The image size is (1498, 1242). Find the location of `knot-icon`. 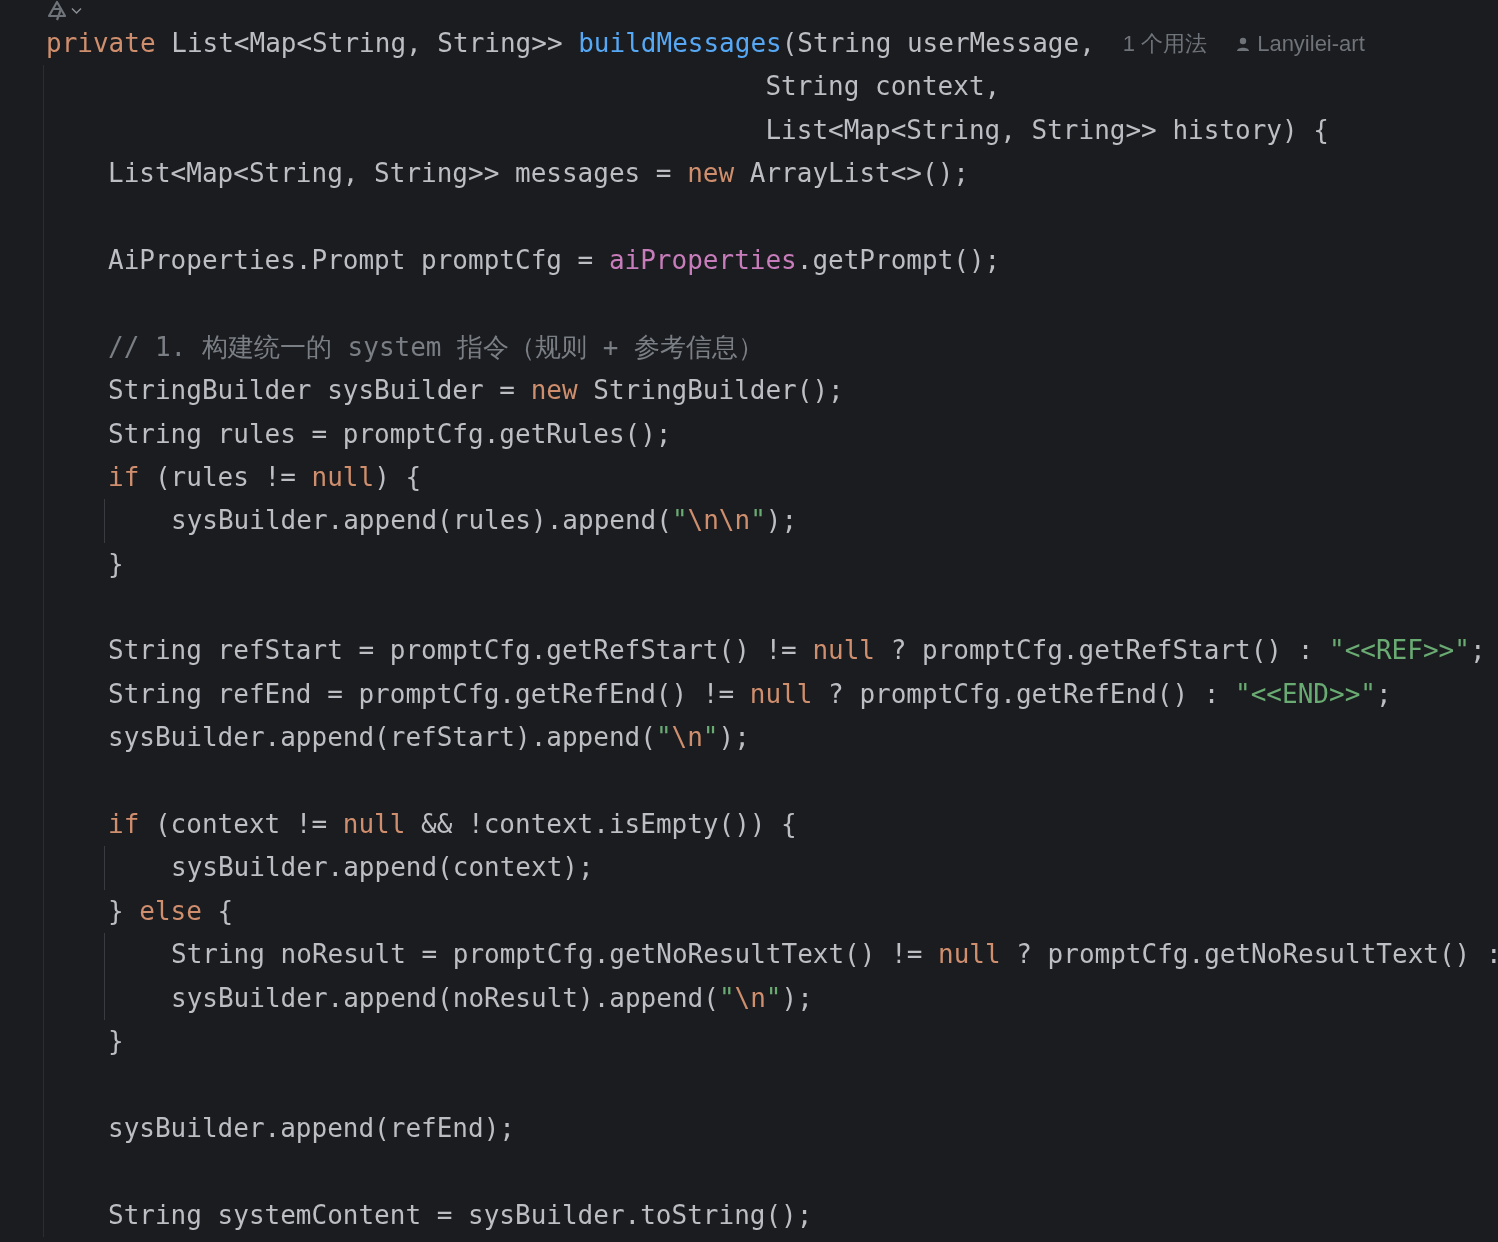

knot-icon is located at coordinates (57, 11).